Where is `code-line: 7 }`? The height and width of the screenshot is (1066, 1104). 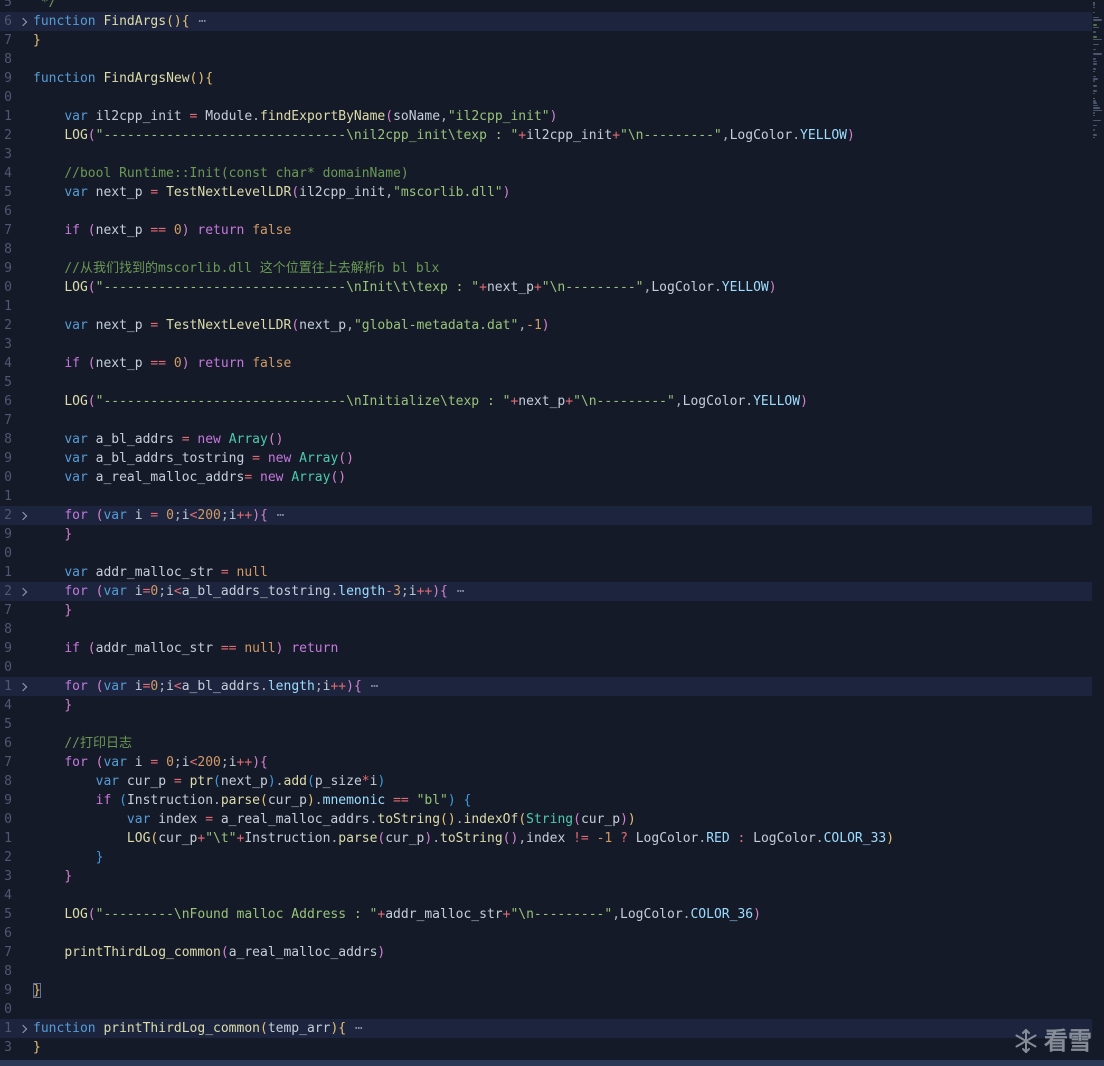 code-line: 7 } is located at coordinates (546, 610).